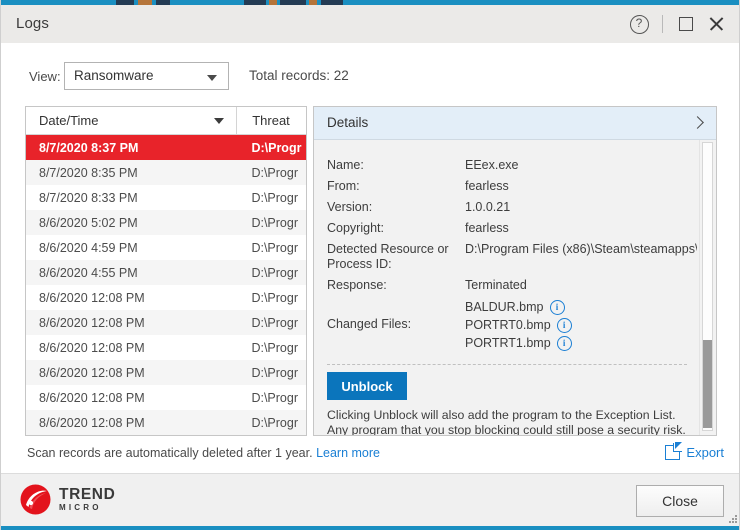  Describe the element at coordinates (357, 285) in the screenshot. I see `detail-field-label: Response:` at that location.